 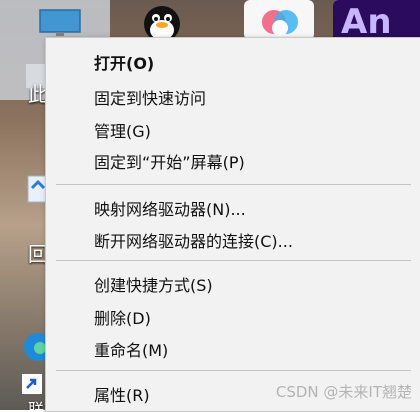 I want to click on menu-item-pin-quick-access: 固定到快速访问, so click(x=233, y=97).